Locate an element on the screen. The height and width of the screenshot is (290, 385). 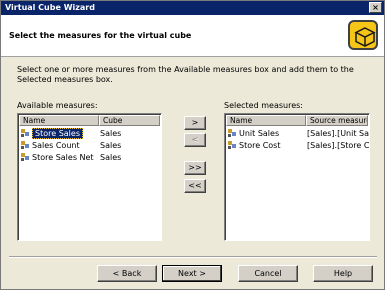
column-header-cube: Cube is located at coordinates (129, 120).